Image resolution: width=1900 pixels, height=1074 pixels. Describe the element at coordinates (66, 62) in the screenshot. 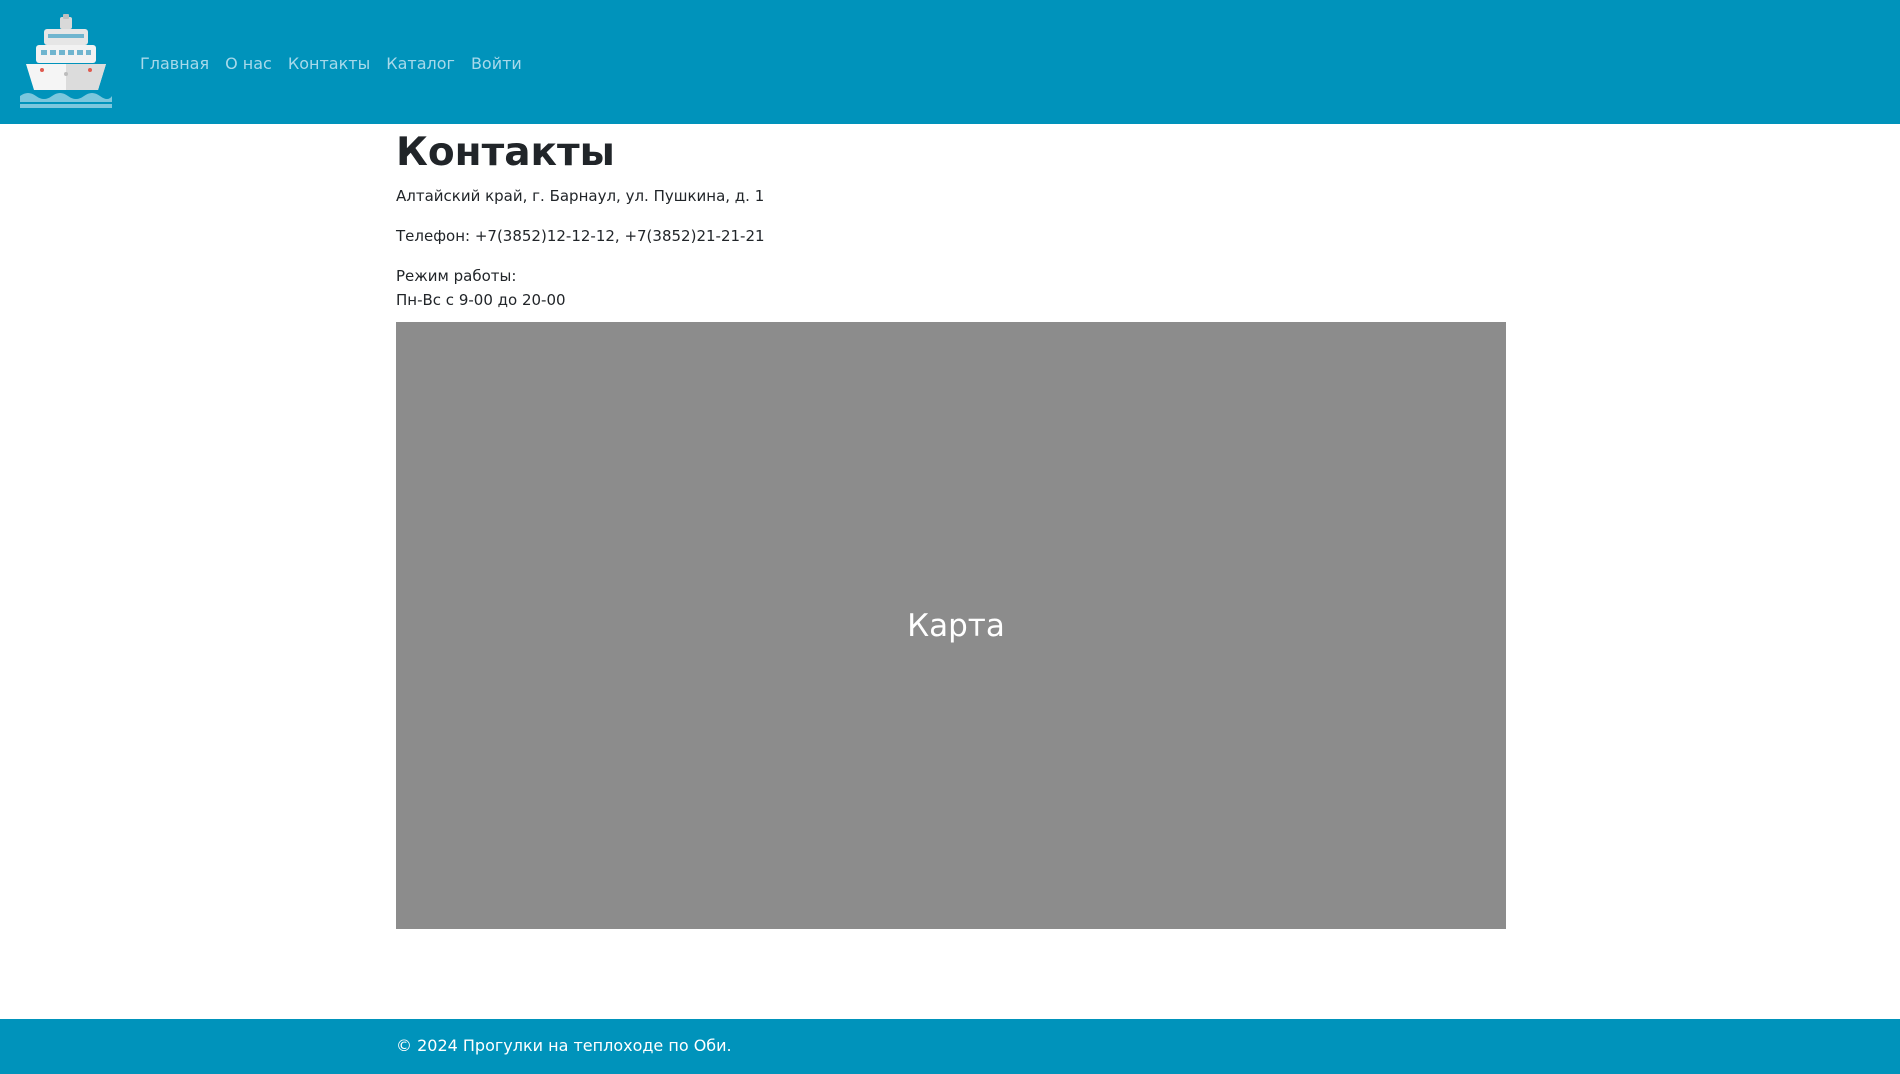

I see `ship-icon` at that location.